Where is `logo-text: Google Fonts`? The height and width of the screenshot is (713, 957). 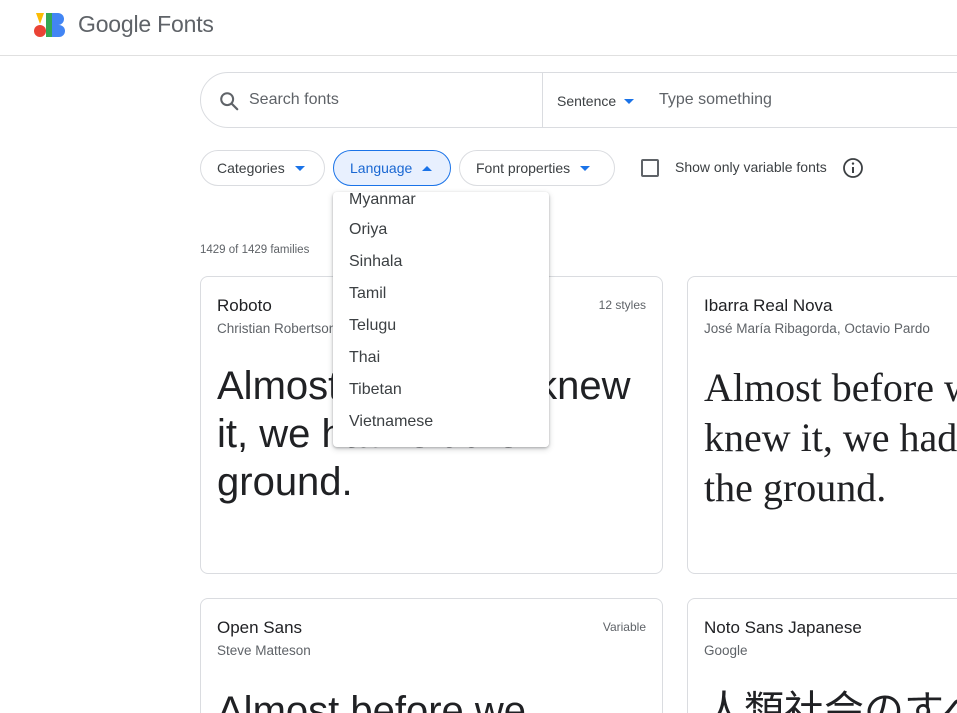
logo-text: Google Fonts is located at coordinates (146, 24).